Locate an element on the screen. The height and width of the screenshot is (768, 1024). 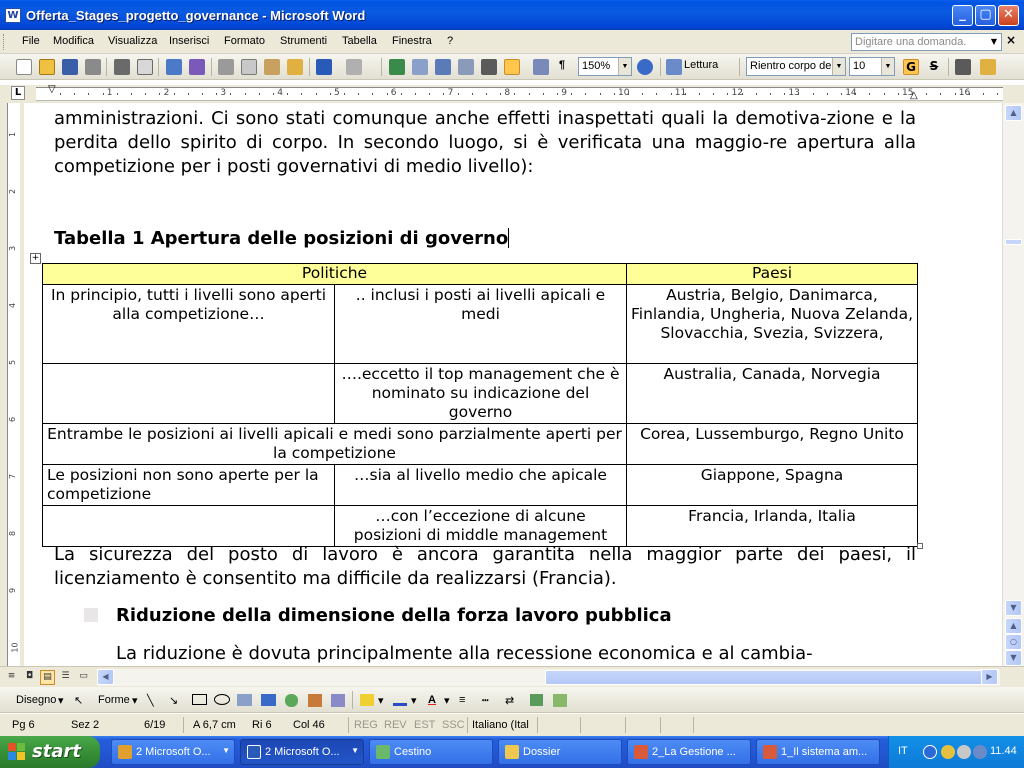
shadow-style-icon is located at coordinates (536, 700).